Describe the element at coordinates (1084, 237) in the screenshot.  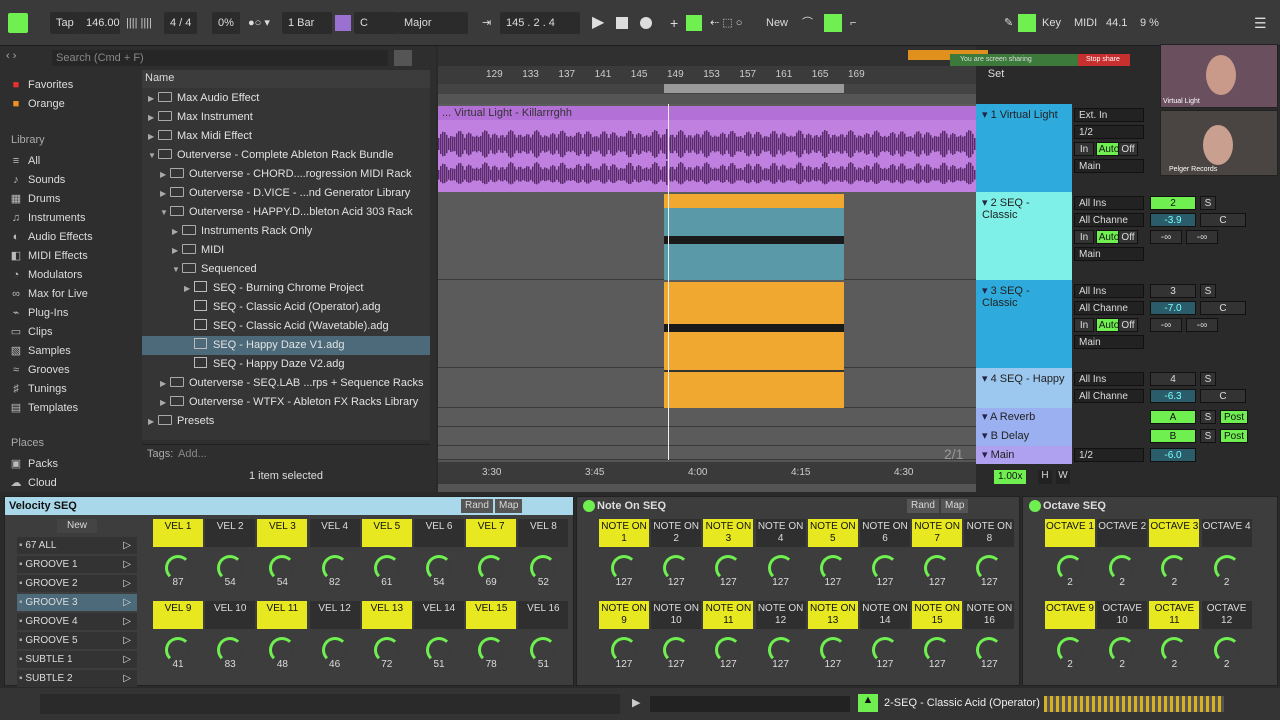
I see `monitor-in-button: In` at that location.